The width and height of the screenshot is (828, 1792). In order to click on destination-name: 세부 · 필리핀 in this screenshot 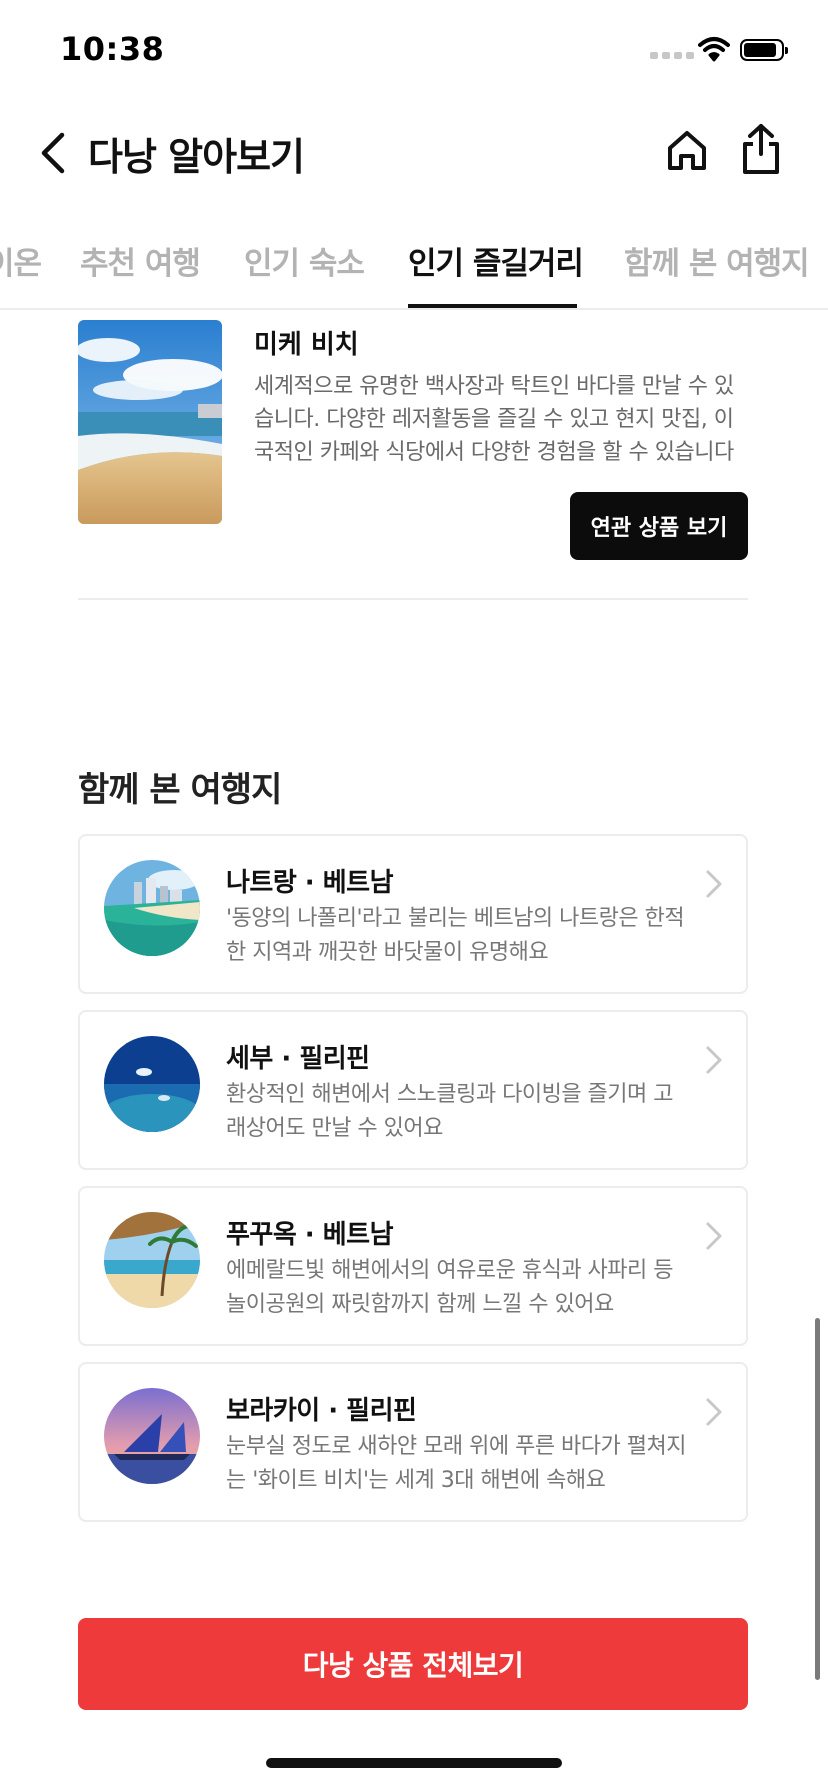, I will do `click(298, 1059)`.